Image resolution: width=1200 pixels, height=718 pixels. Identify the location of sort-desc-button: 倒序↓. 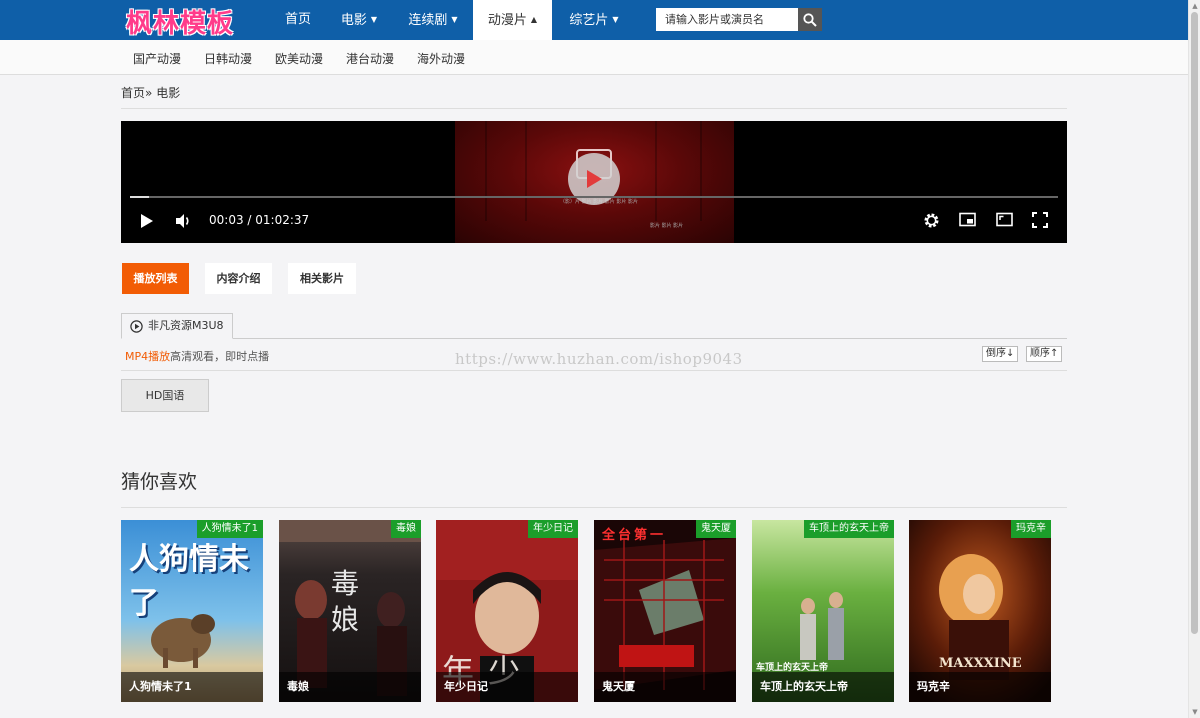
(1000, 354).